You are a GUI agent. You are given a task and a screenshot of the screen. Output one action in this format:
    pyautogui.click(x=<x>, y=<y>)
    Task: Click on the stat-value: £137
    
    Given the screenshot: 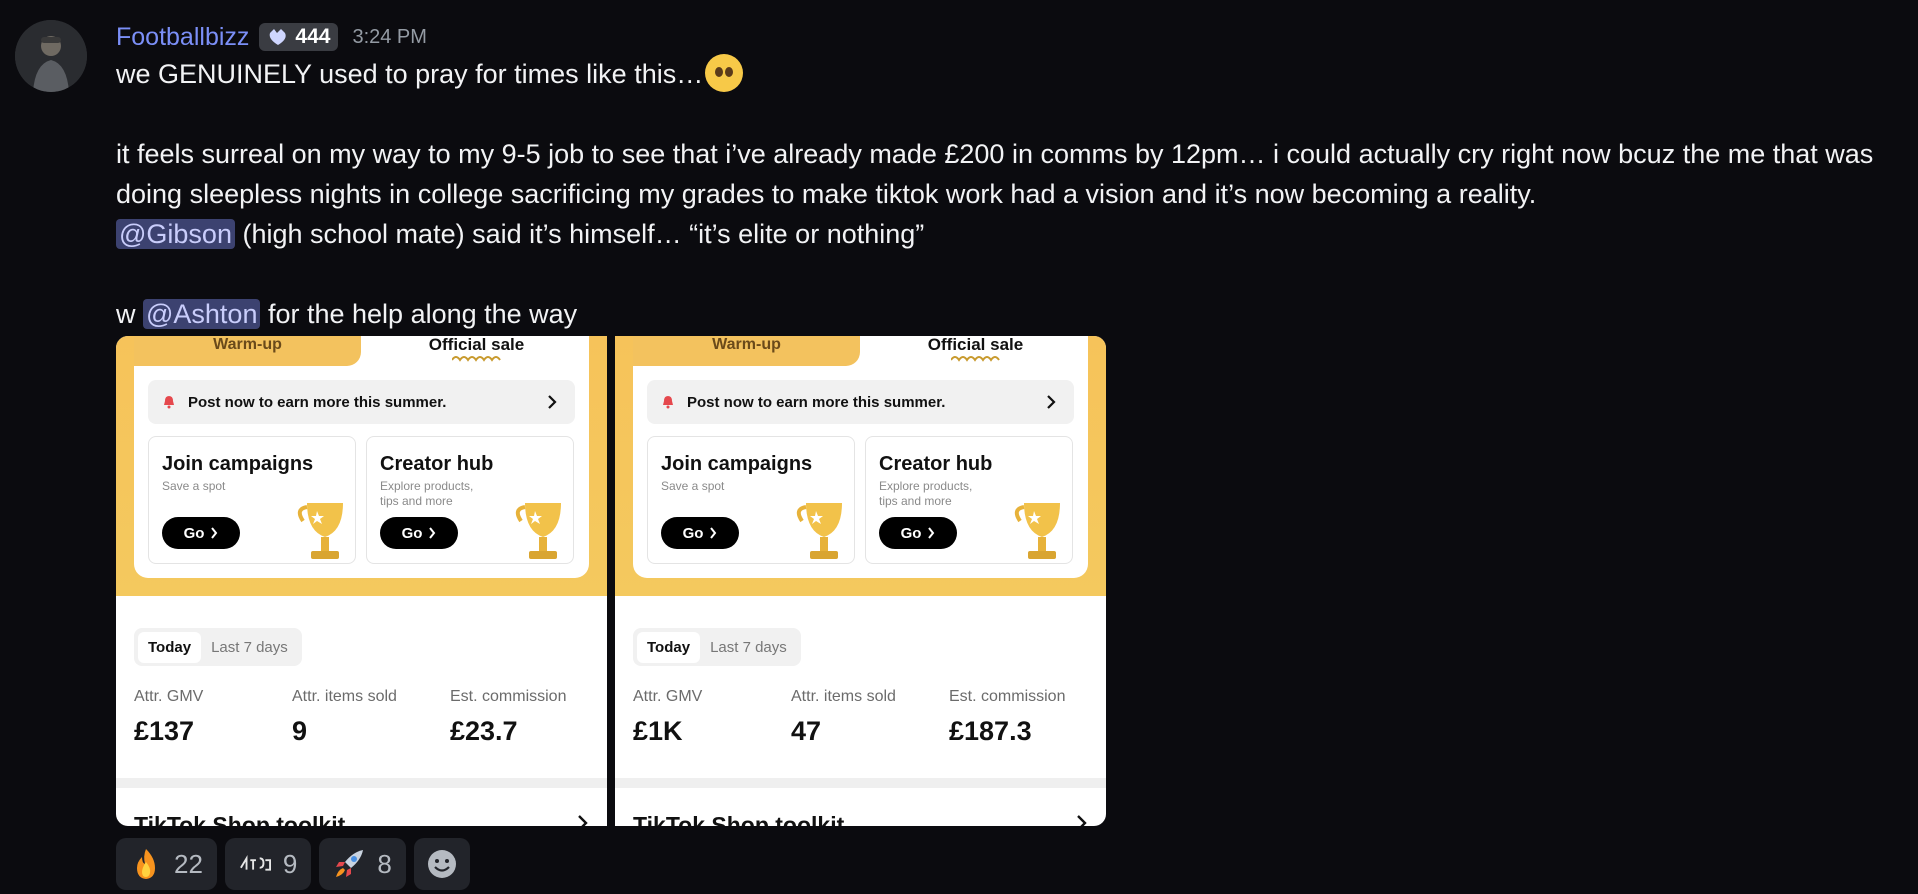 What is the action you would take?
    pyautogui.click(x=164, y=731)
    